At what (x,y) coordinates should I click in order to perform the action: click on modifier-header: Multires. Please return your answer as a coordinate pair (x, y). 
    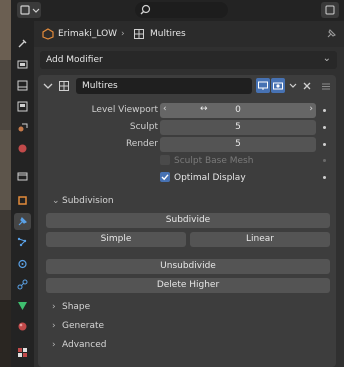
    Looking at the image, I should click on (187, 86).